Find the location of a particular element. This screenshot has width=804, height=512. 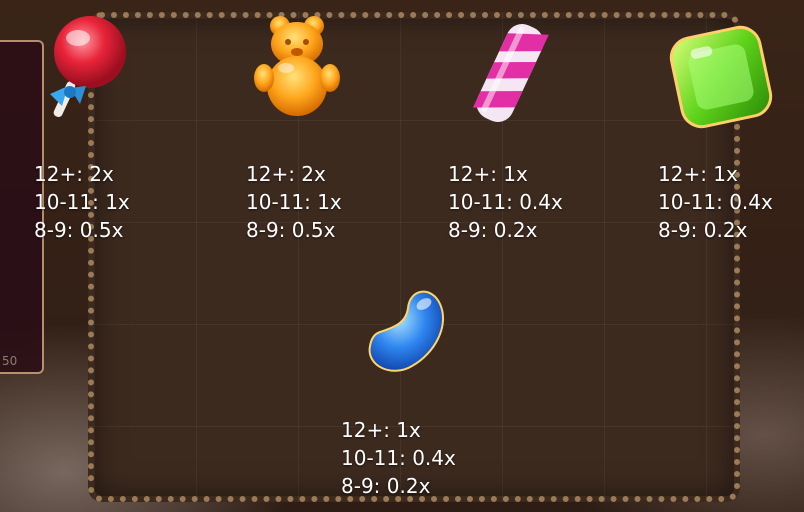

gummy-bear-paytable: 12+: 2x 10-11: 1x 8-9: 0.5x is located at coordinates (294, 202).